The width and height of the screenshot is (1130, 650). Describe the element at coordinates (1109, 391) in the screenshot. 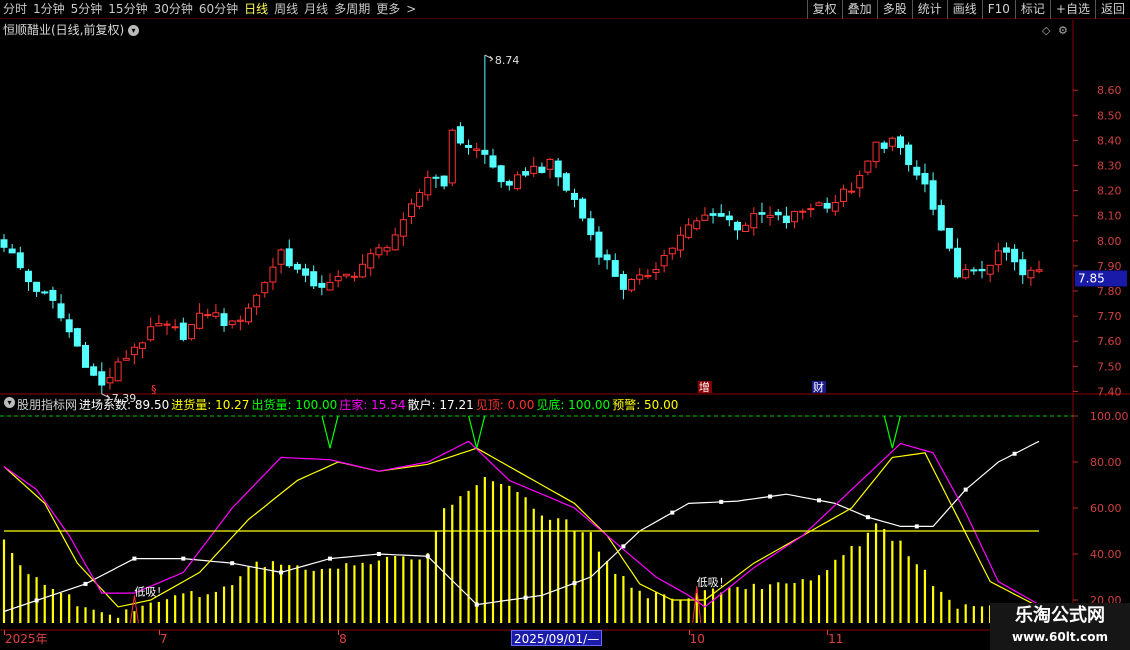

I see `price-tick-label: 7.40` at that location.